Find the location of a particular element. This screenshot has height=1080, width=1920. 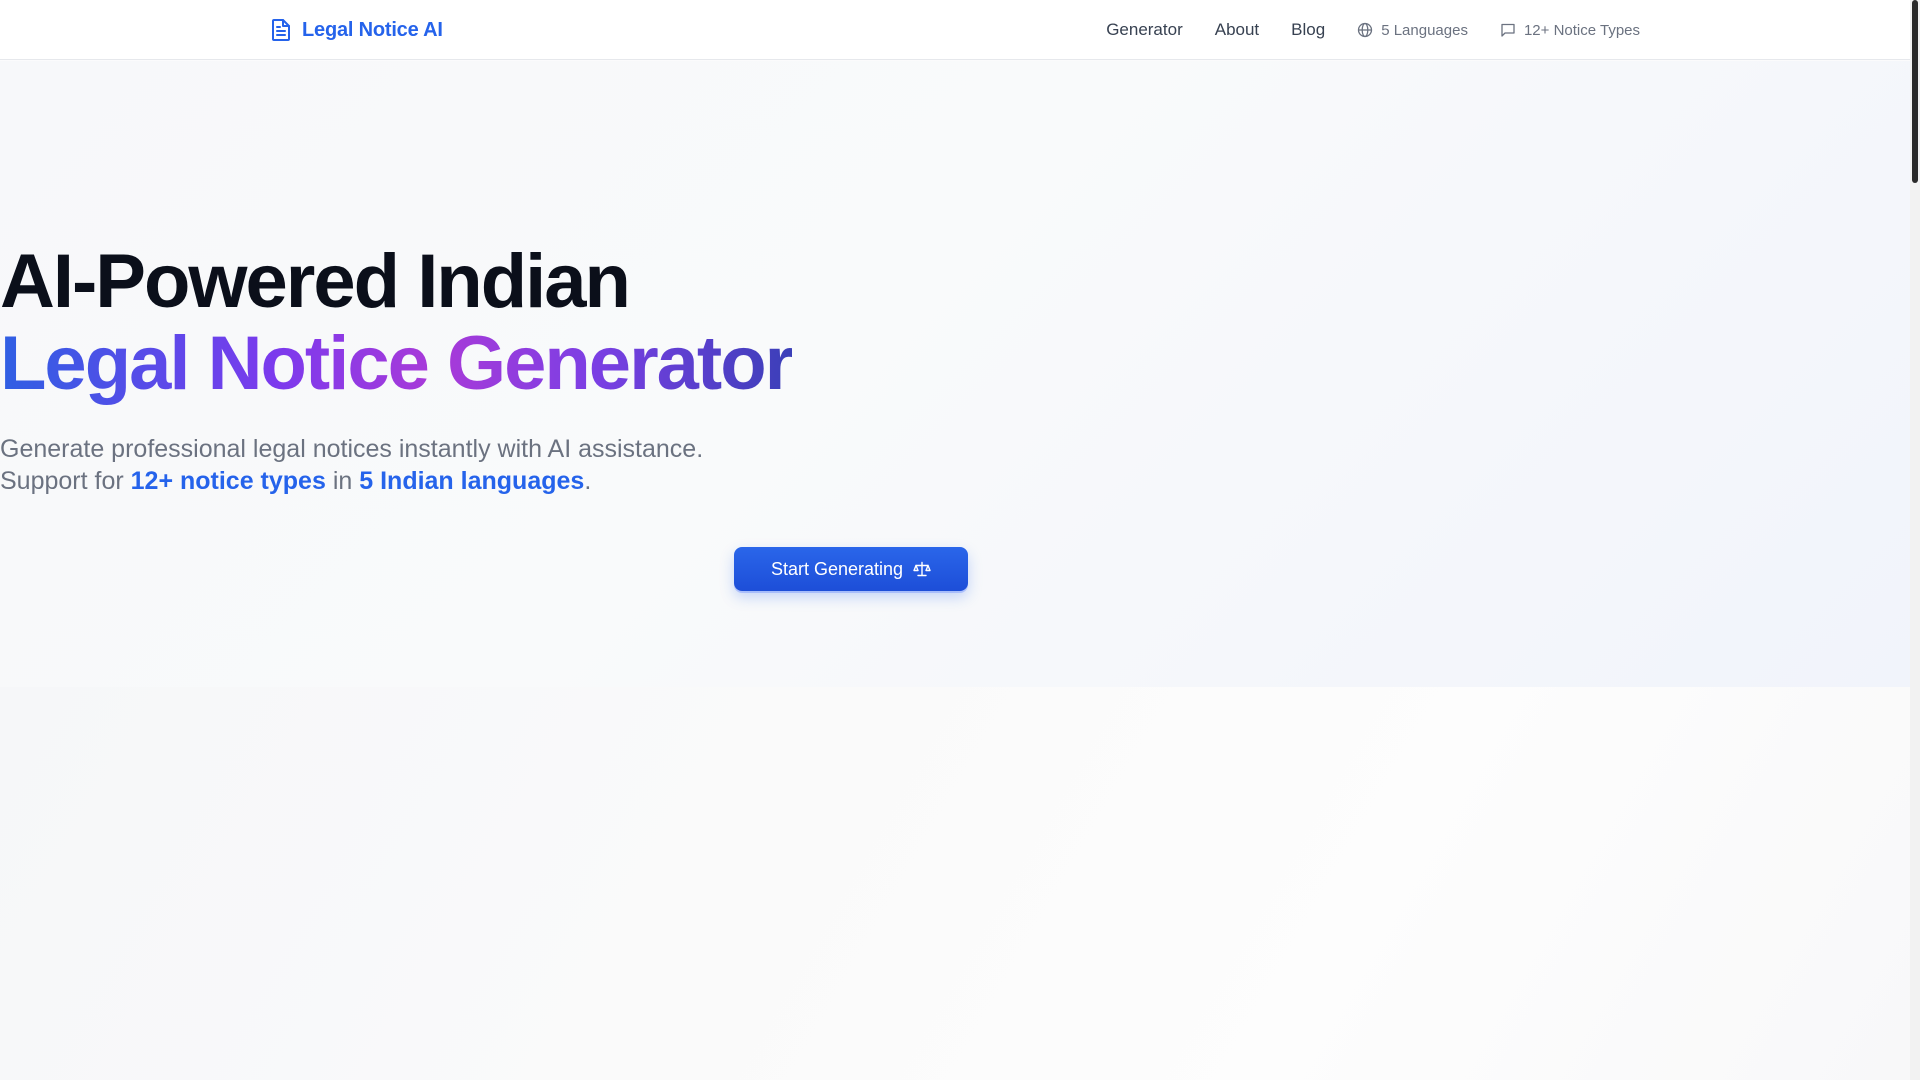

start-generating-label: Start Generating is located at coordinates (837, 568).